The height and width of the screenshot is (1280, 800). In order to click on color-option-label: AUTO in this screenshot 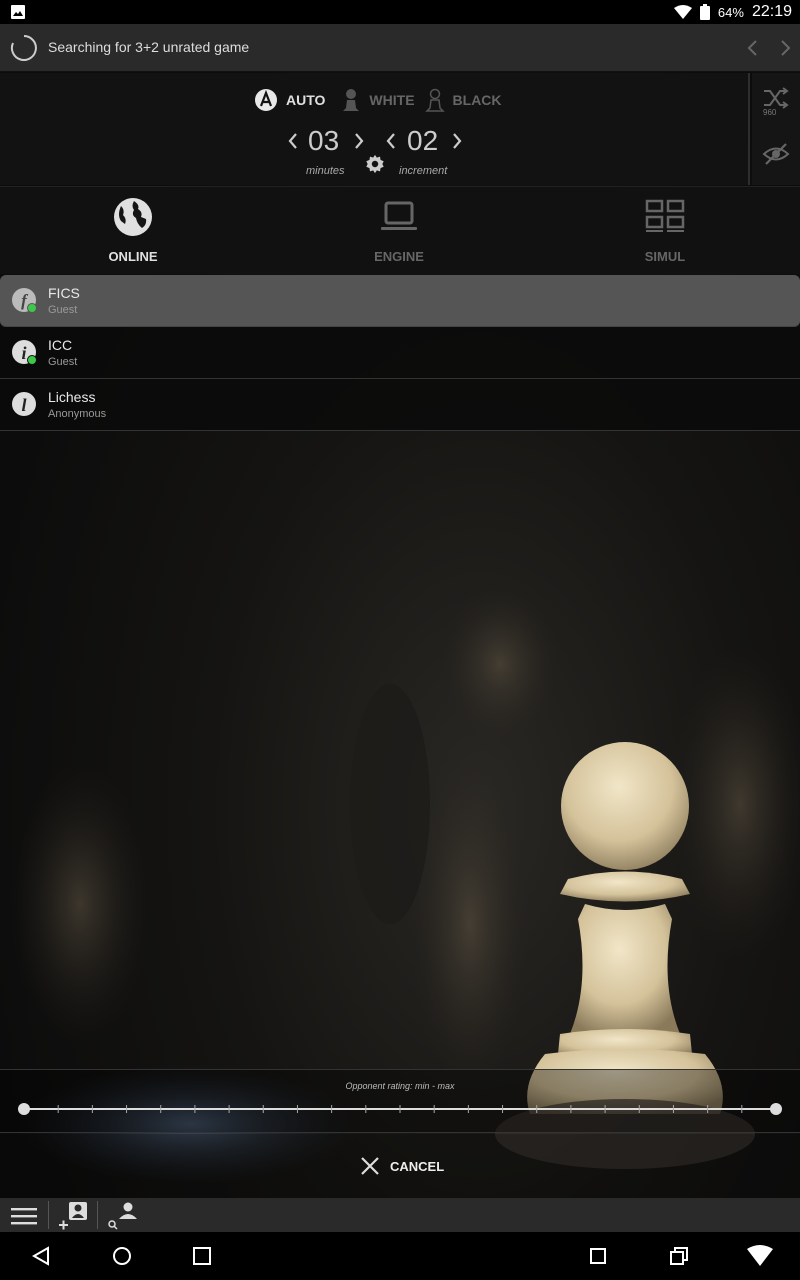, I will do `click(306, 100)`.